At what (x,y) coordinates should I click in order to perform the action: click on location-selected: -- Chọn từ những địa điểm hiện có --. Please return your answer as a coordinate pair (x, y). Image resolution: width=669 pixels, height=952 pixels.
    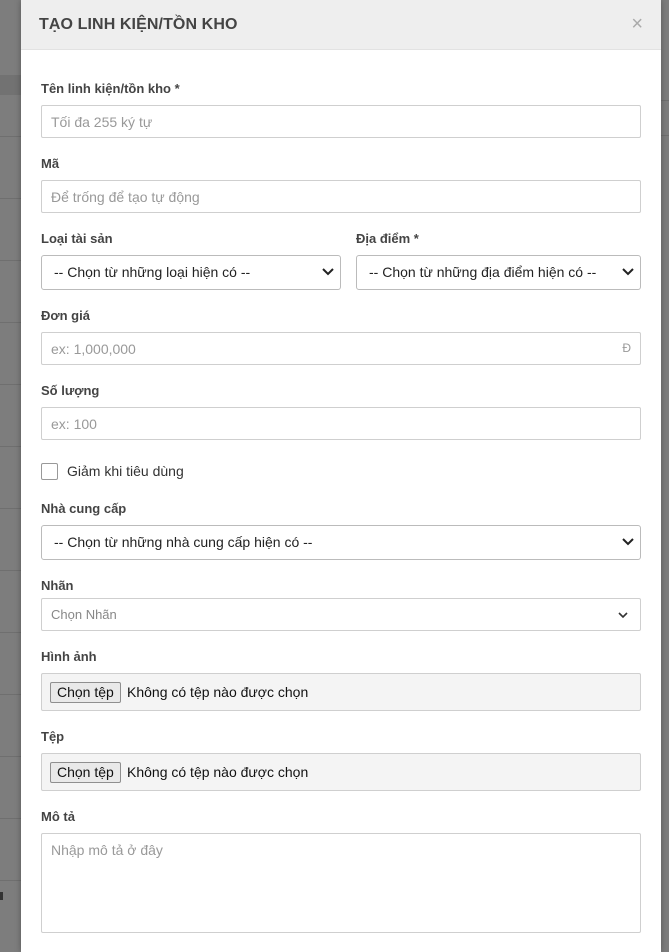
    Looking at the image, I should click on (483, 272).